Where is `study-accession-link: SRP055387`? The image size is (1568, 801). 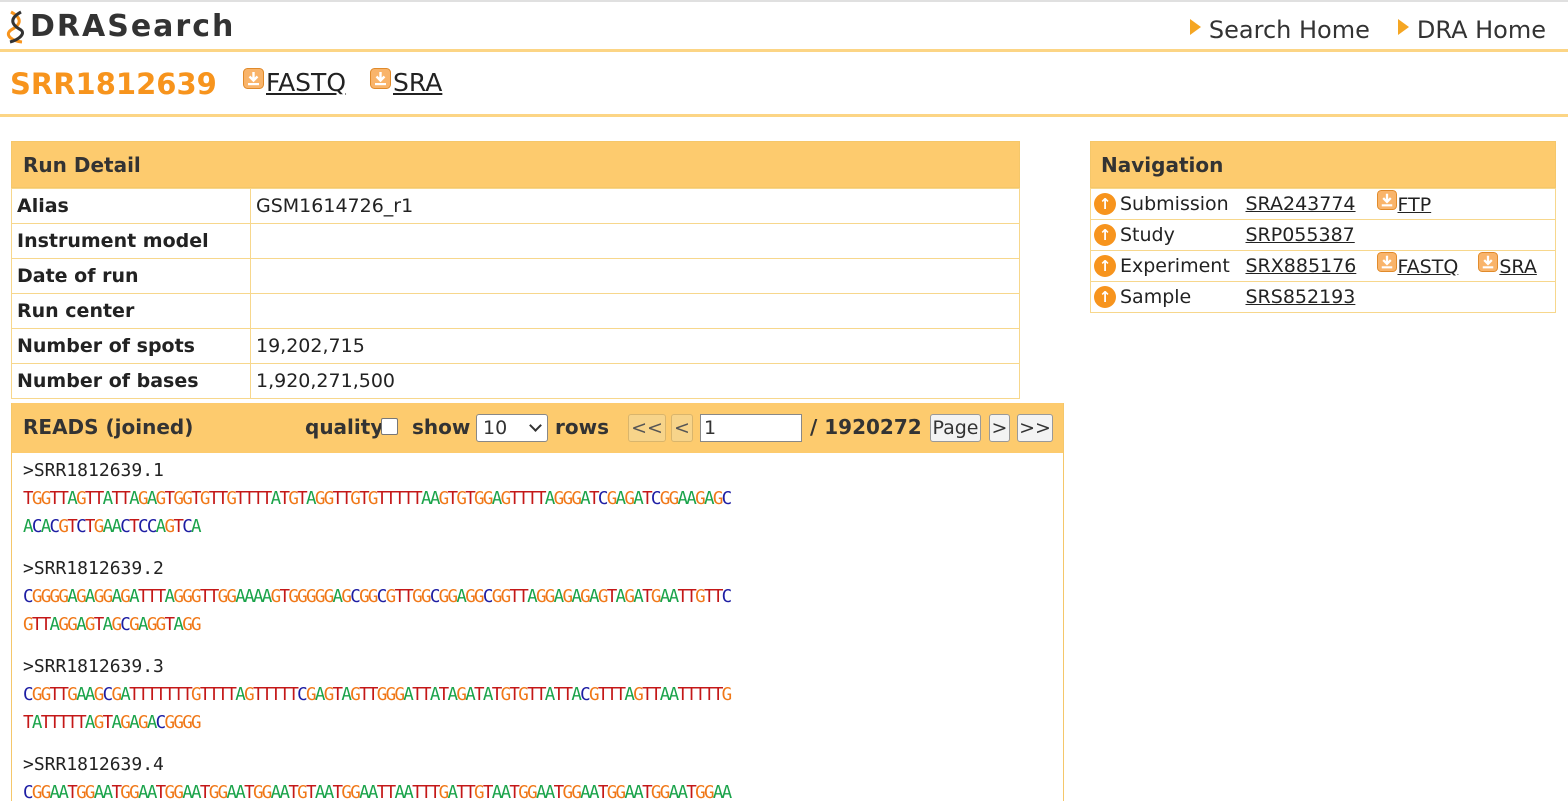
study-accession-link: SRP055387 is located at coordinates (1300, 235).